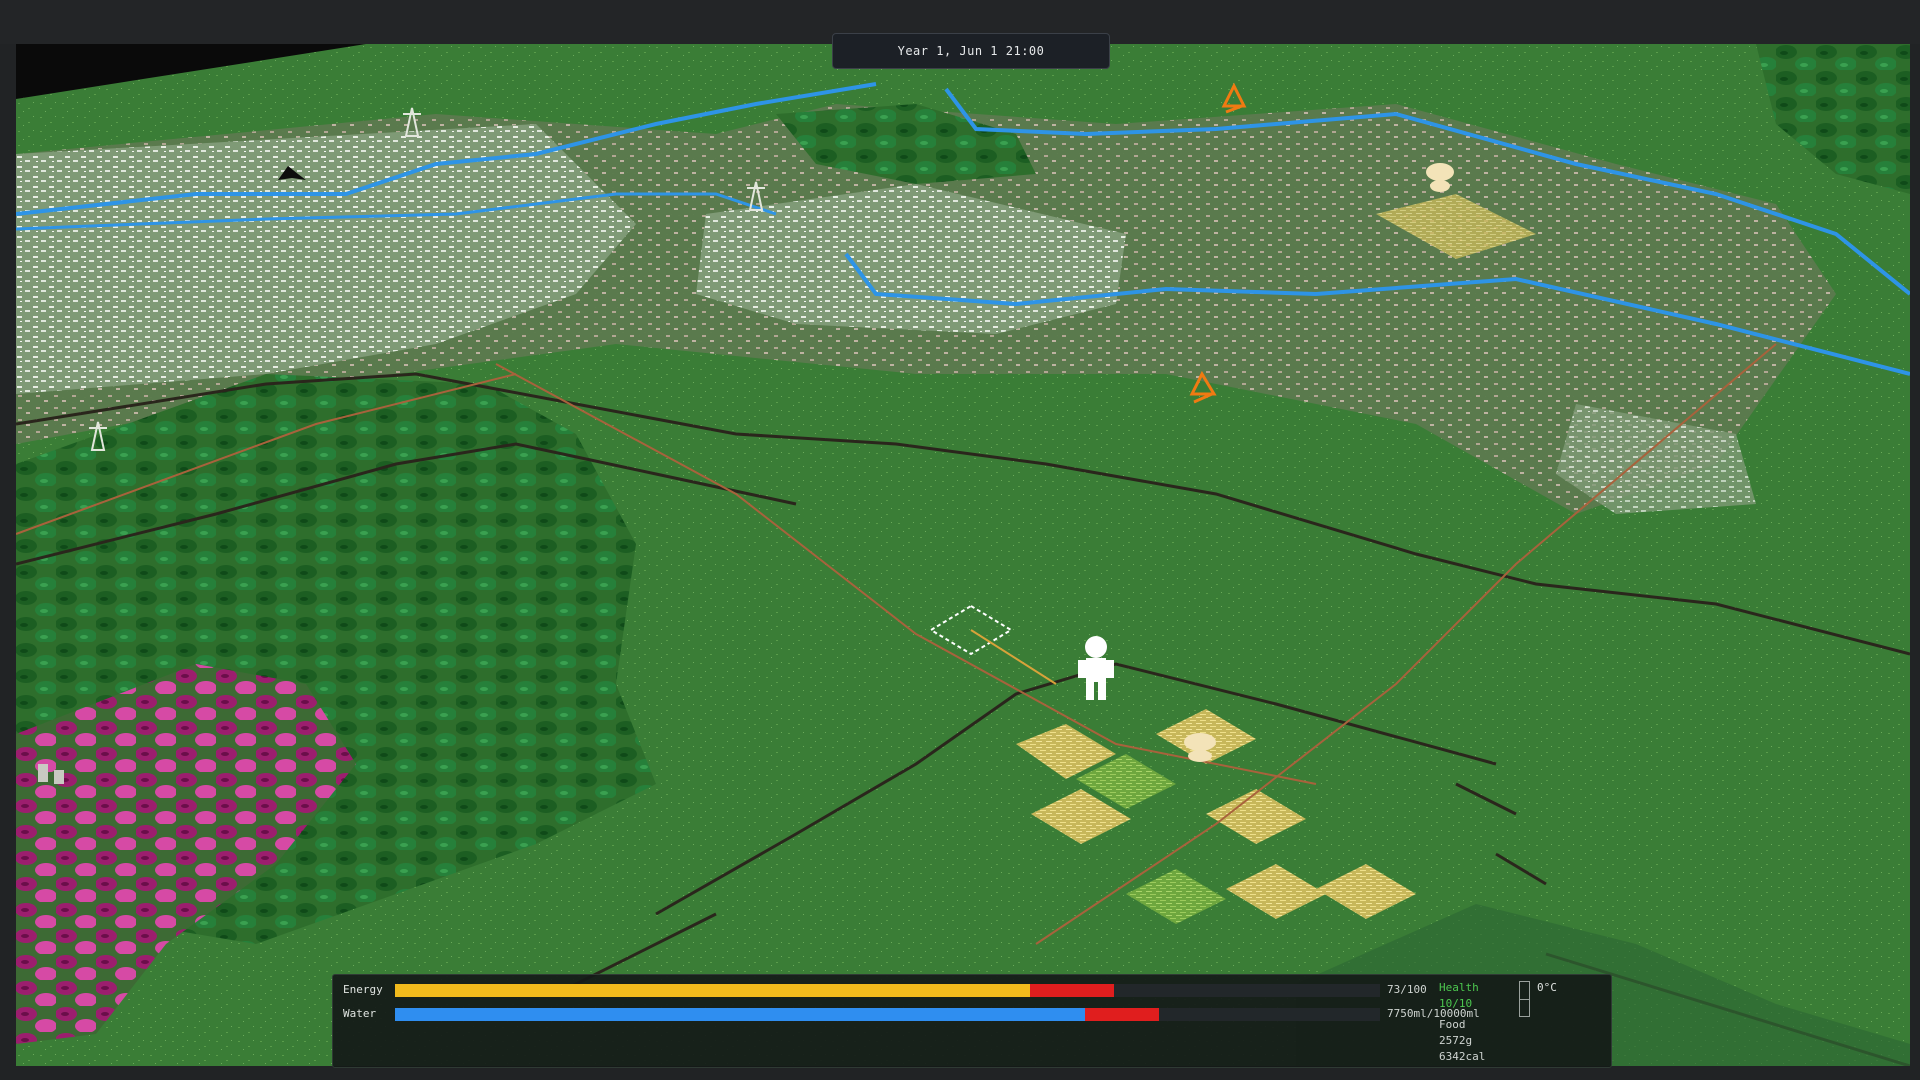  Describe the element at coordinates (1524, 999) in the screenshot. I see `temperature-gauge-icon` at that location.